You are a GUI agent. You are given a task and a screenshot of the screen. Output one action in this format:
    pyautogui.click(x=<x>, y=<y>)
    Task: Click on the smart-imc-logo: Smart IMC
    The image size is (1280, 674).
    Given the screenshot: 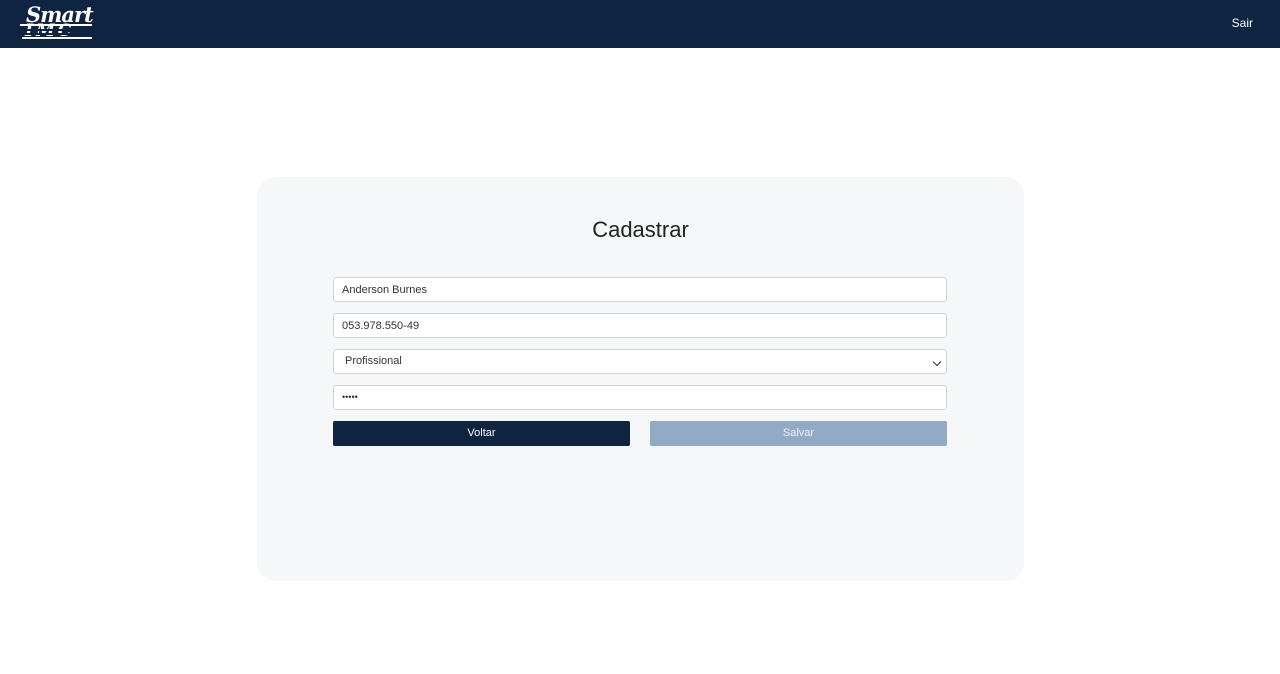 What is the action you would take?
    pyautogui.click(x=58, y=22)
    